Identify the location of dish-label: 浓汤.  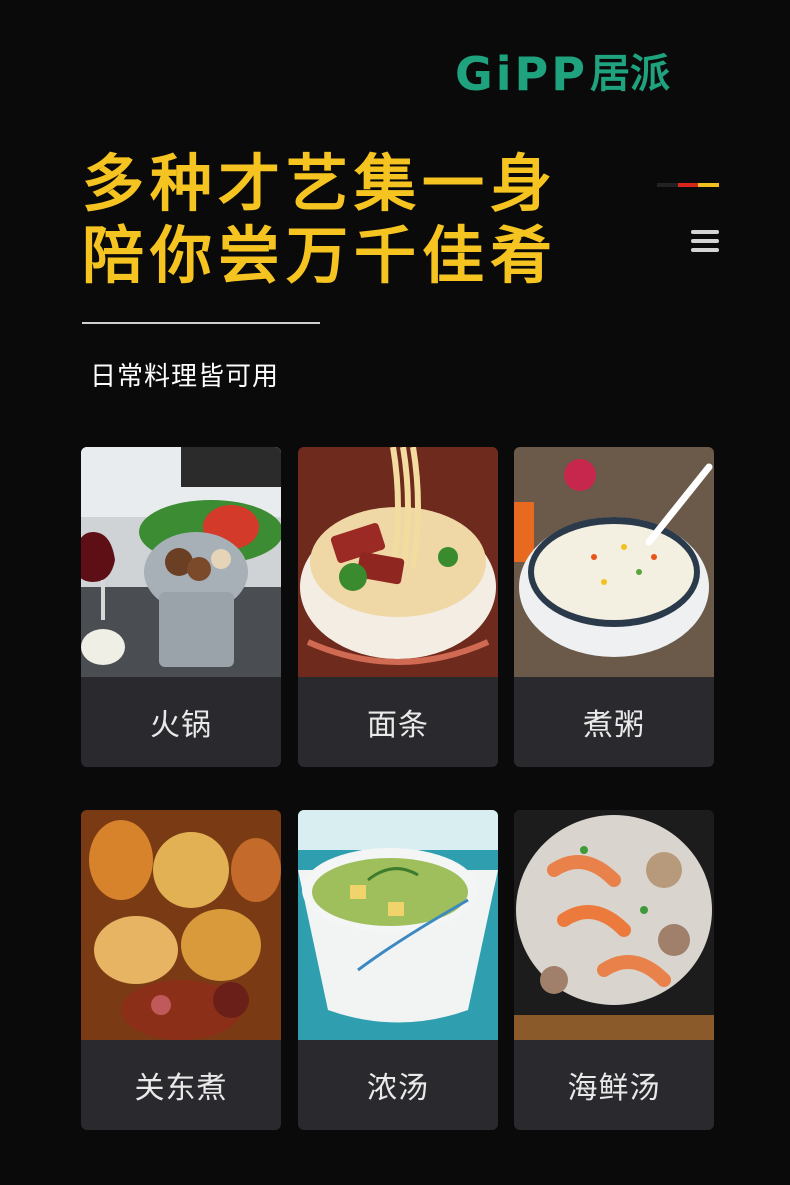
(398, 1088).